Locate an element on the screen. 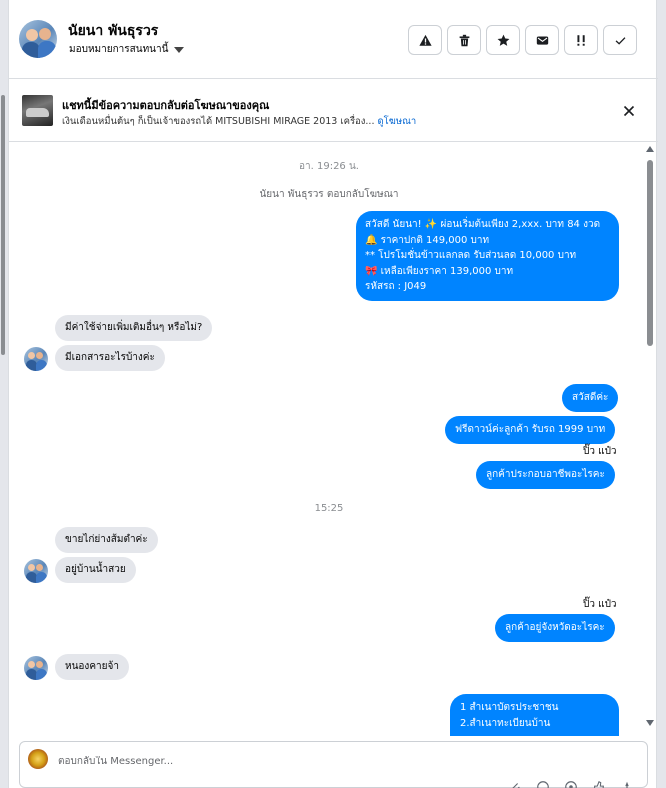 The image size is (666, 788). caret-down-icon is located at coordinates (179, 49).